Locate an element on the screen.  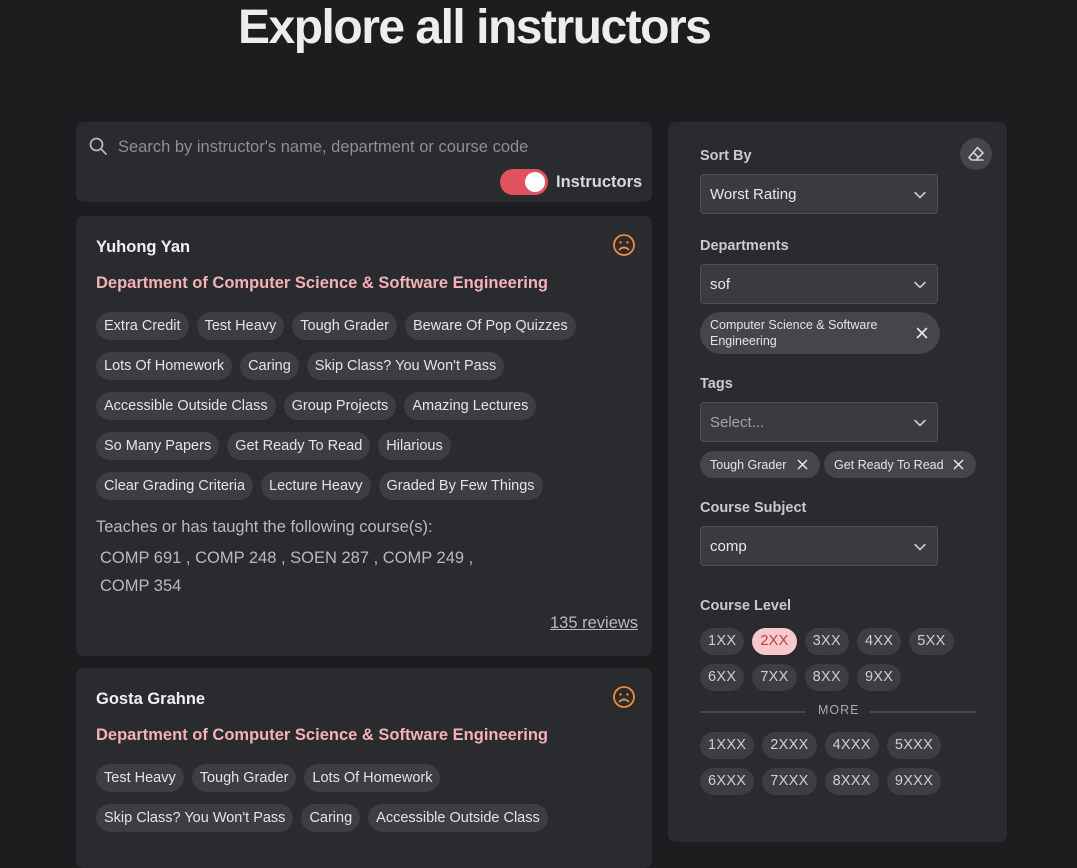
toggle-knob is located at coordinates (535, 182).